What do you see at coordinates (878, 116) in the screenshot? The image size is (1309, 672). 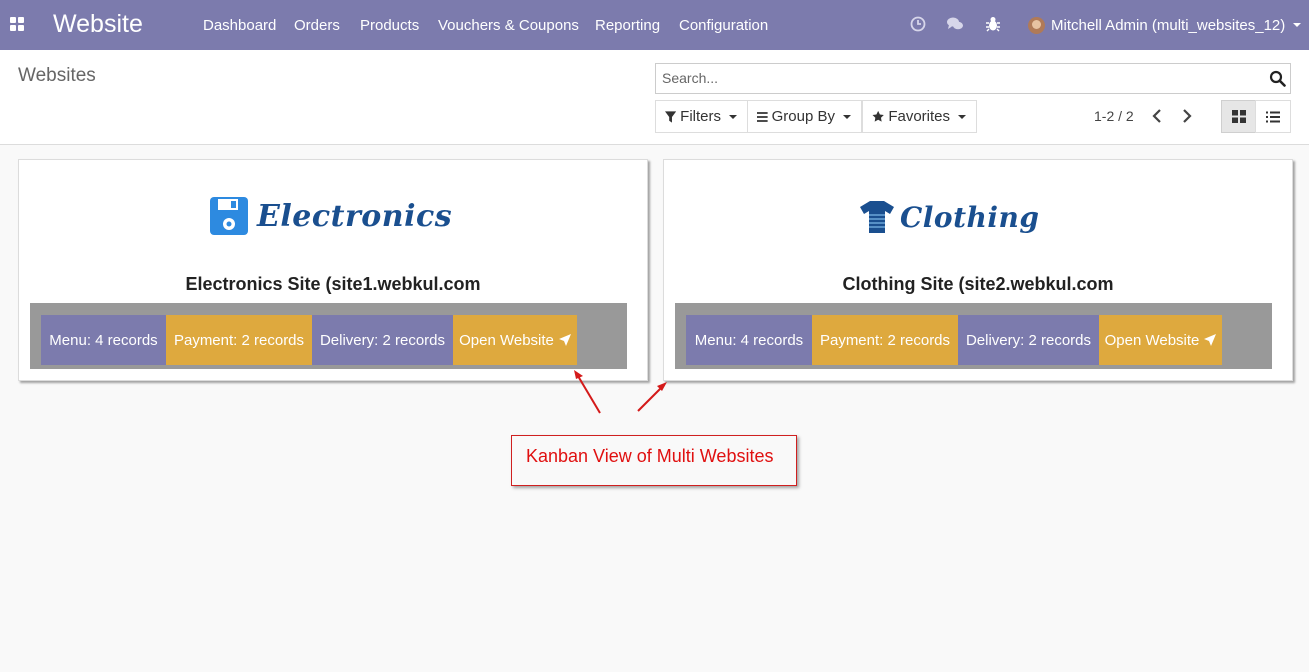 I see `star-icon` at bounding box center [878, 116].